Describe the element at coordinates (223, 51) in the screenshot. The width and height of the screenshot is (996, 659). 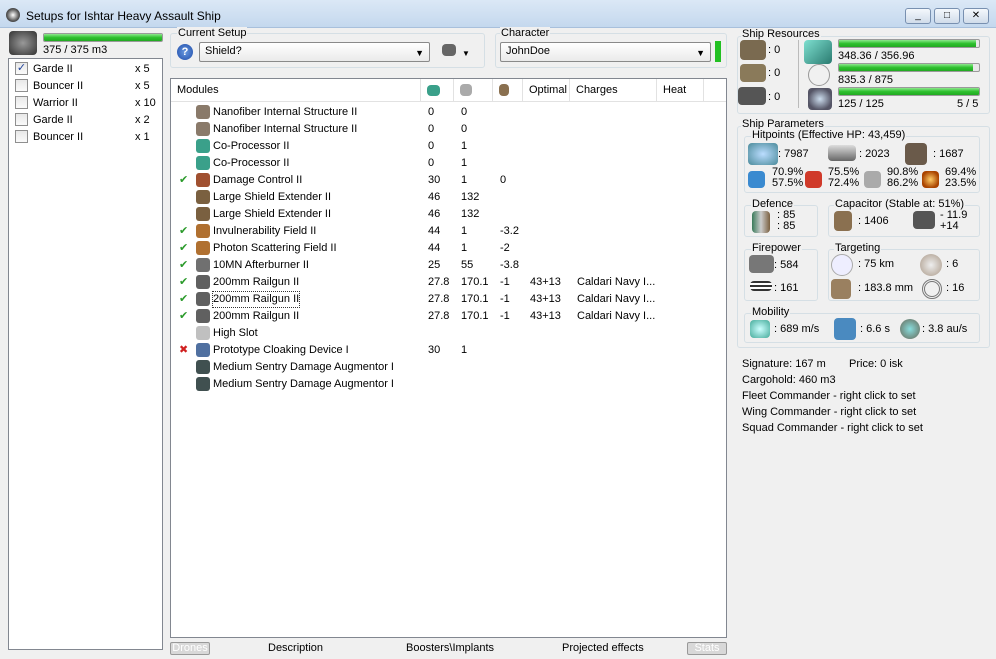
I see `setup-value: Shield?` at that location.